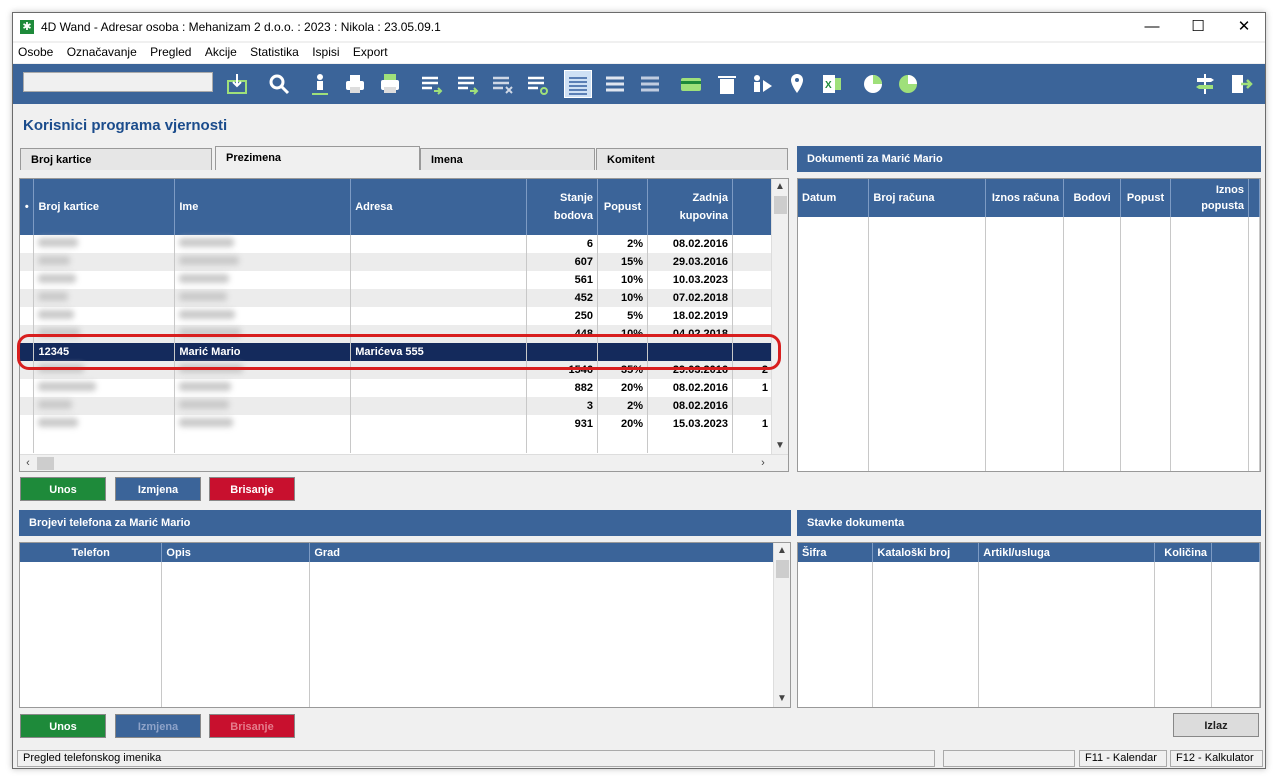 Image resolution: width=1277 pixels, height=780 pixels. I want to click on col-grad: Grad, so click(541, 552).